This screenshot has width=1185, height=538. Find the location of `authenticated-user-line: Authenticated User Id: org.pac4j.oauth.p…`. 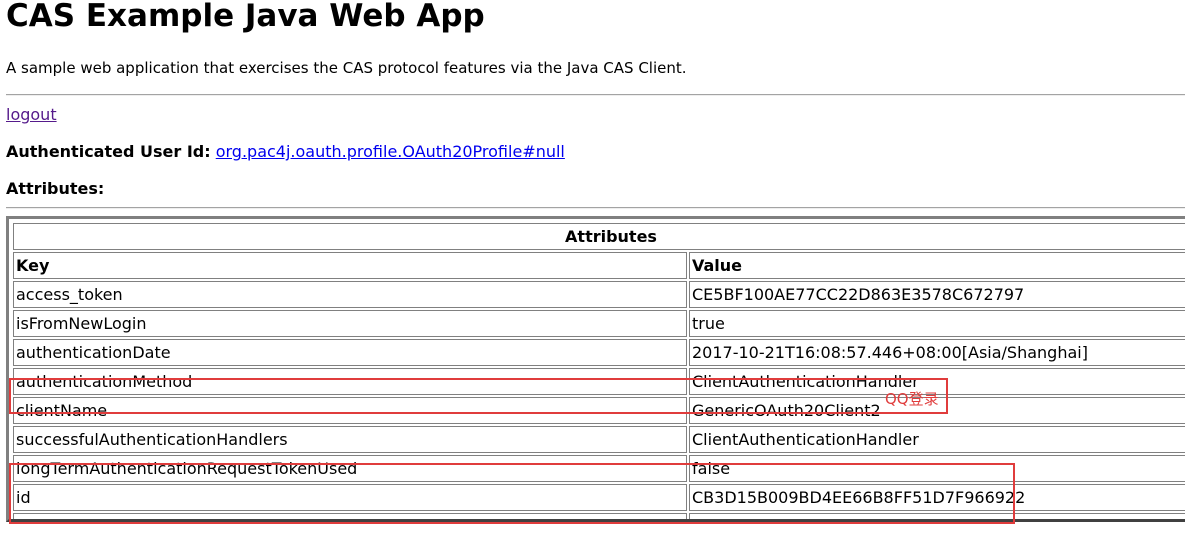

authenticated-user-line: Authenticated User Id: org.pac4j.oauth.p… is located at coordinates (285, 152).